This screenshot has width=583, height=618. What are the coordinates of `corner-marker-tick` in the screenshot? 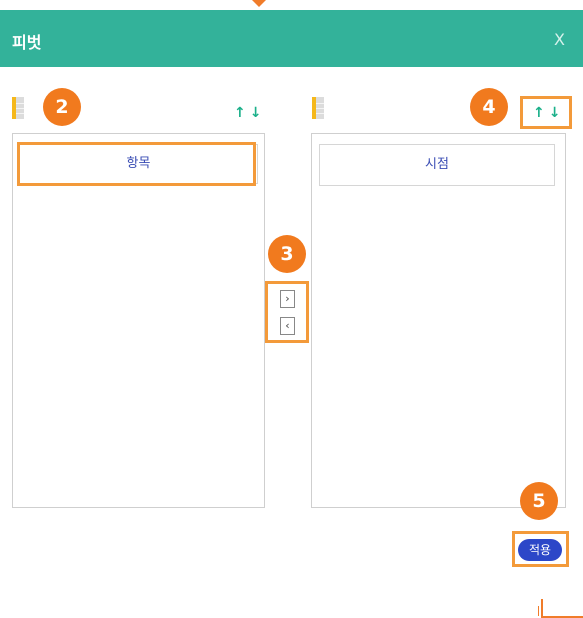 It's located at (538, 611).